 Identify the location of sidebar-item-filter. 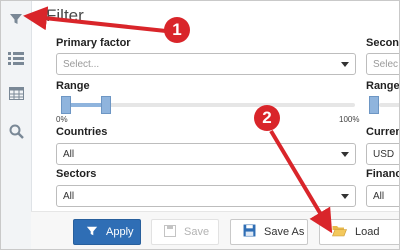
(16, 21).